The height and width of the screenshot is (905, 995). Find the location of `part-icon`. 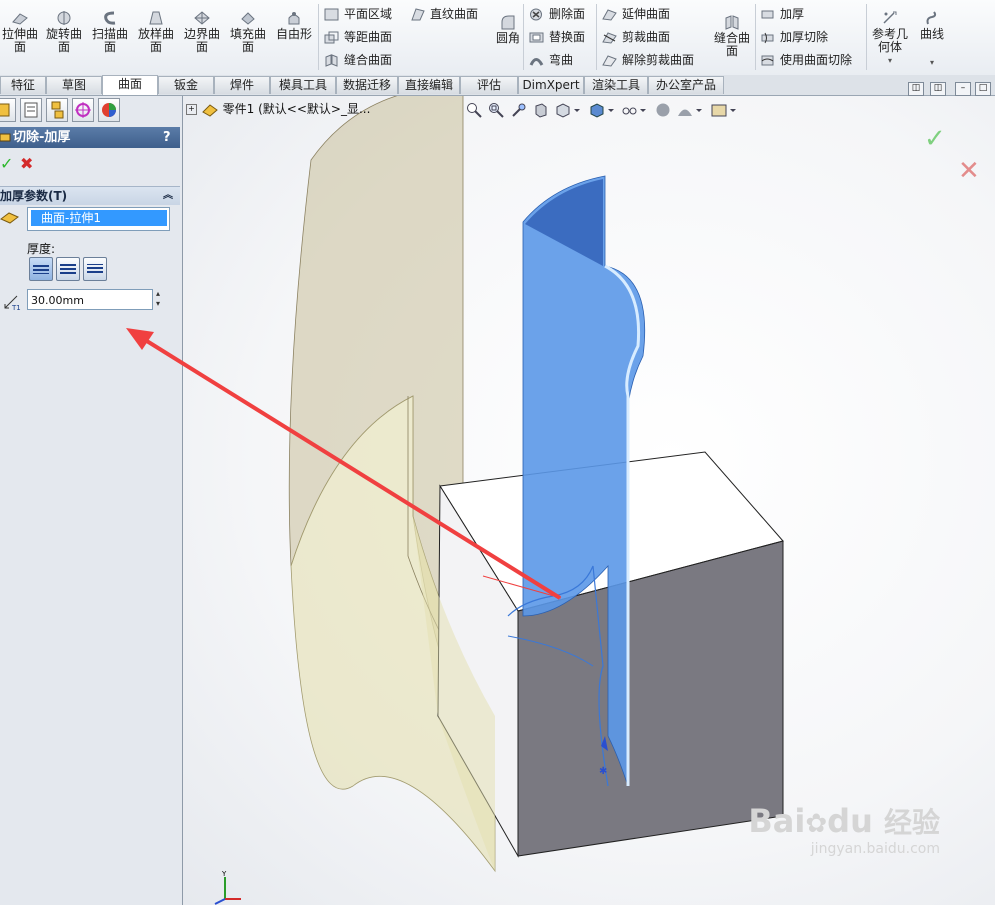

part-icon is located at coordinates (210, 110).